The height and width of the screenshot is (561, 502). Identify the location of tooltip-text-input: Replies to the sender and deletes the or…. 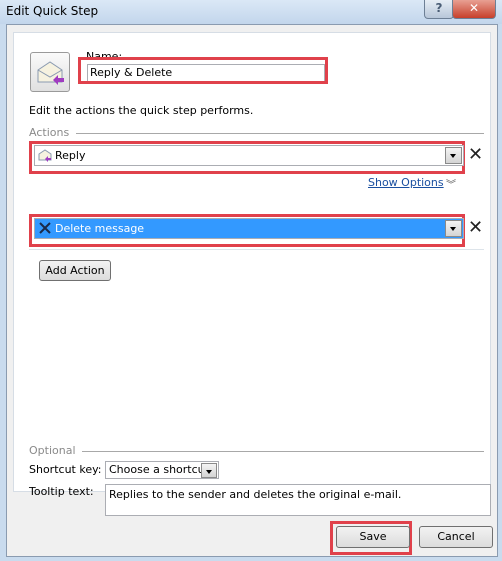
(298, 500).